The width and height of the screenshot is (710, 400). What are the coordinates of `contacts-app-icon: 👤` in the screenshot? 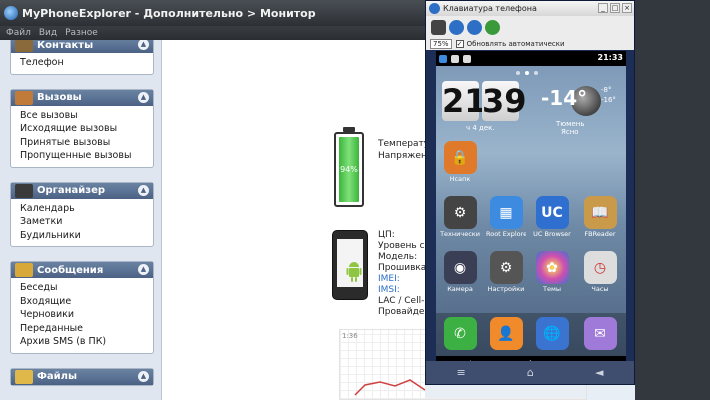 It's located at (506, 333).